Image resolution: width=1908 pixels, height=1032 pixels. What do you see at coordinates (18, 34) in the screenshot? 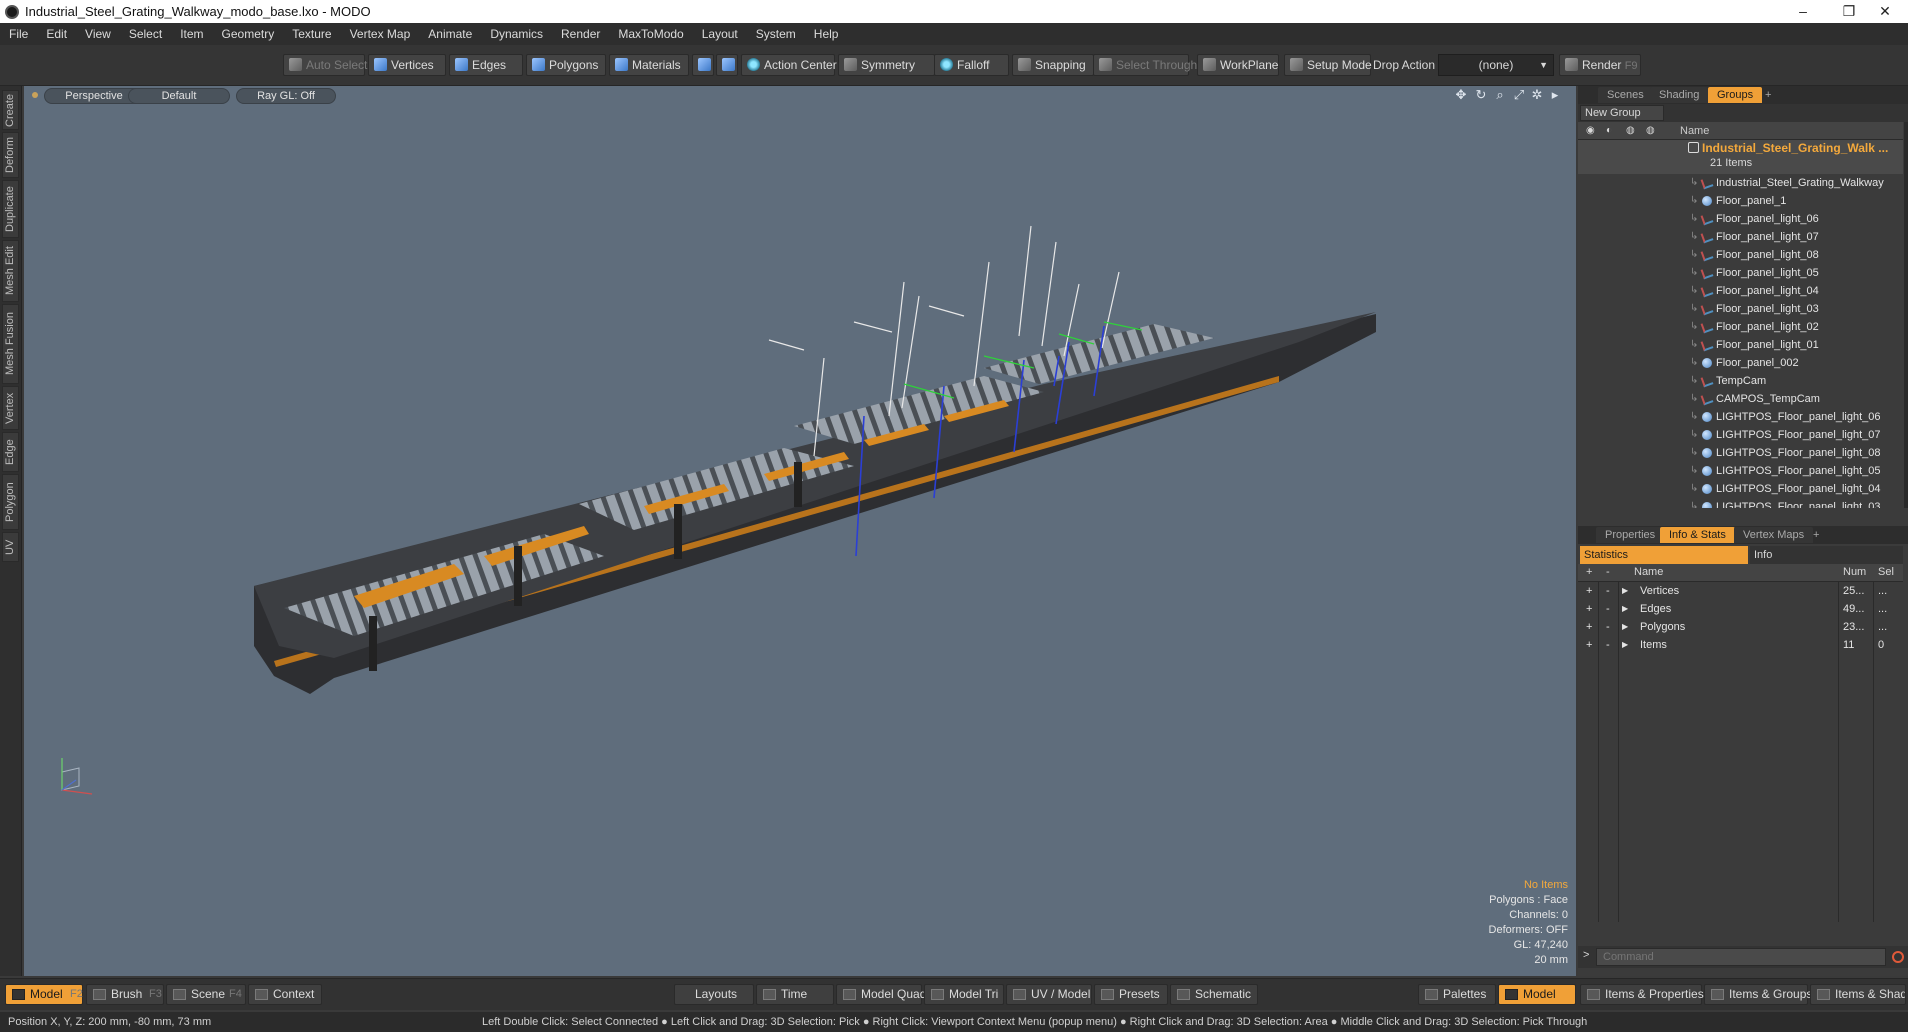
I see `menu-file: File` at bounding box center [18, 34].